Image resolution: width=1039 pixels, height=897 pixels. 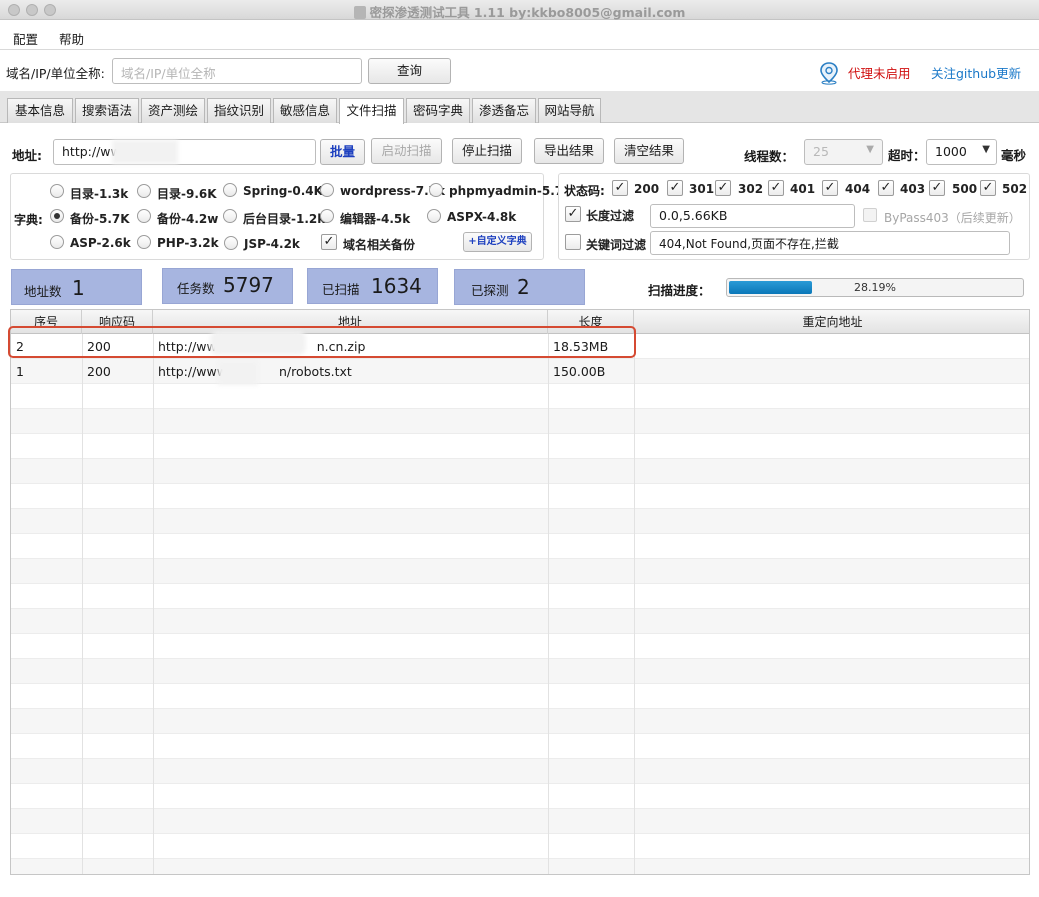 What do you see at coordinates (620, 188) in the screenshot?
I see `status-200-checkbox: ✓` at bounding box center [620, 188].